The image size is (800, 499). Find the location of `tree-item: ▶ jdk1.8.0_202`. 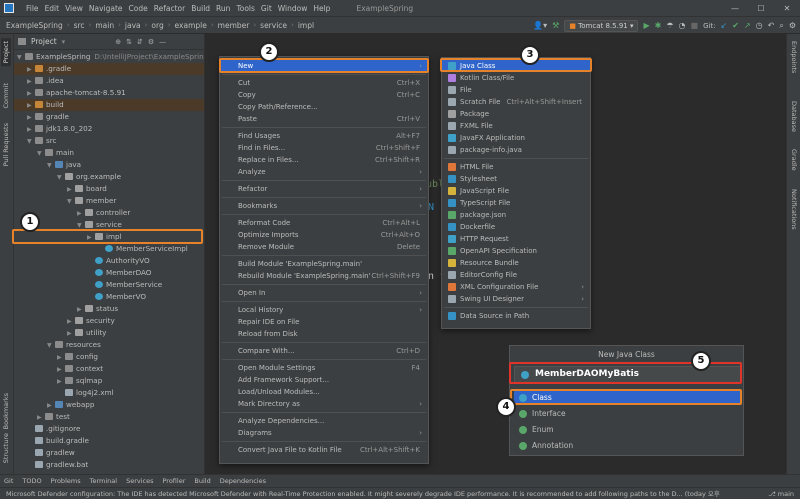

tree-item: ▶ jdk1.8.0_202 is located at coordinates (115, 129).